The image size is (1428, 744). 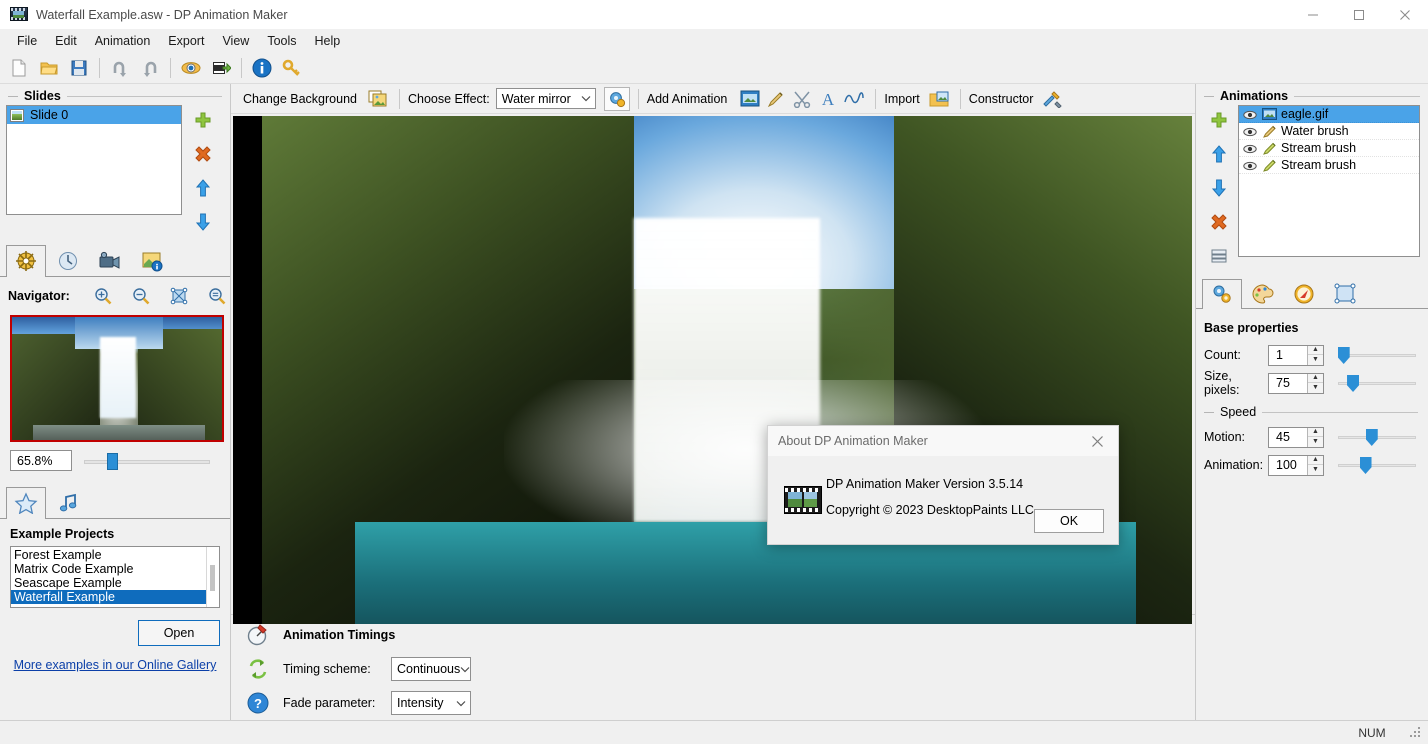 I want to click on tab-navigator, so click(x=26, y=261).